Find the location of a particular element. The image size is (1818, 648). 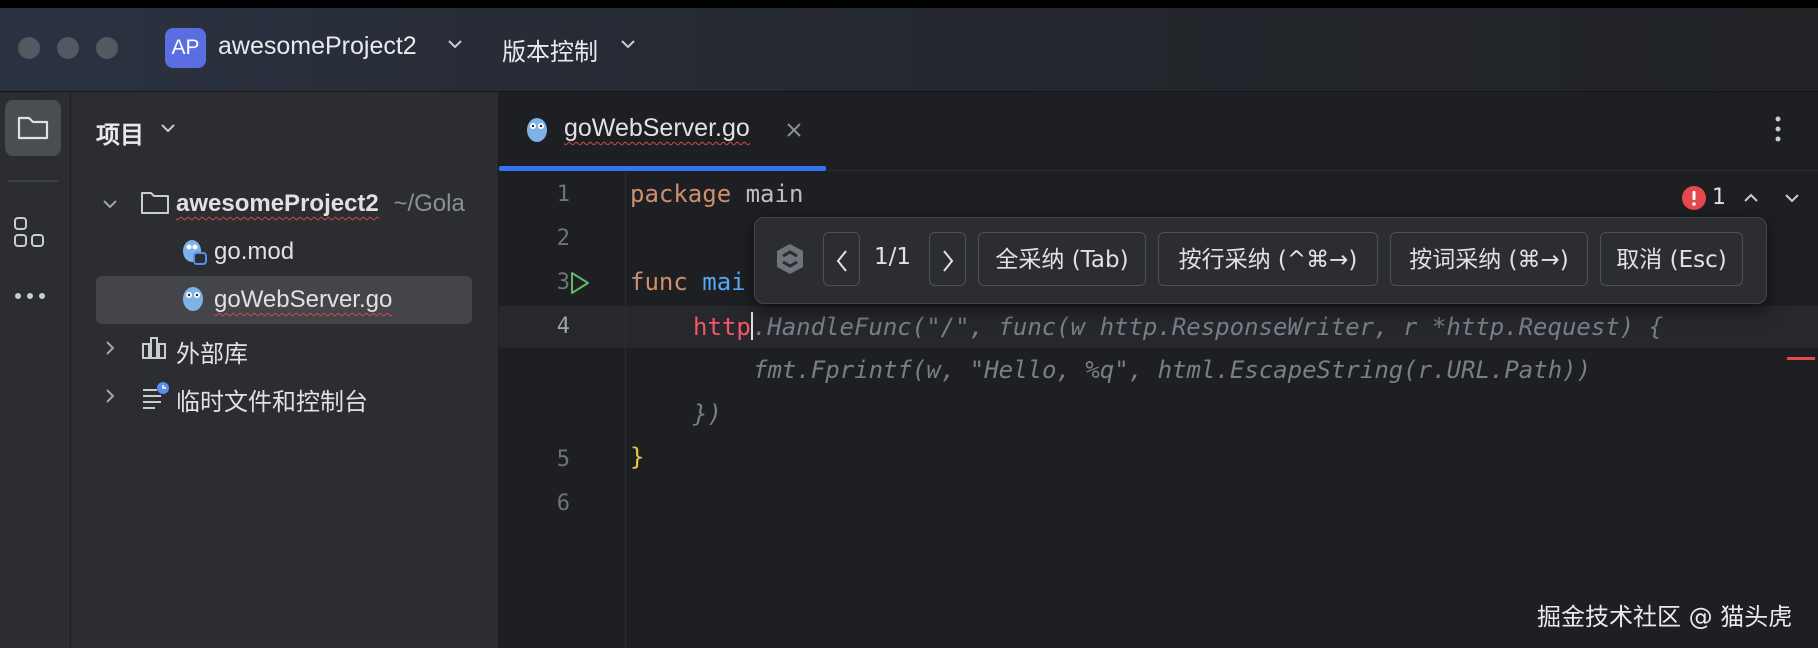

typed-text: http is located at coordinates (722, 327).